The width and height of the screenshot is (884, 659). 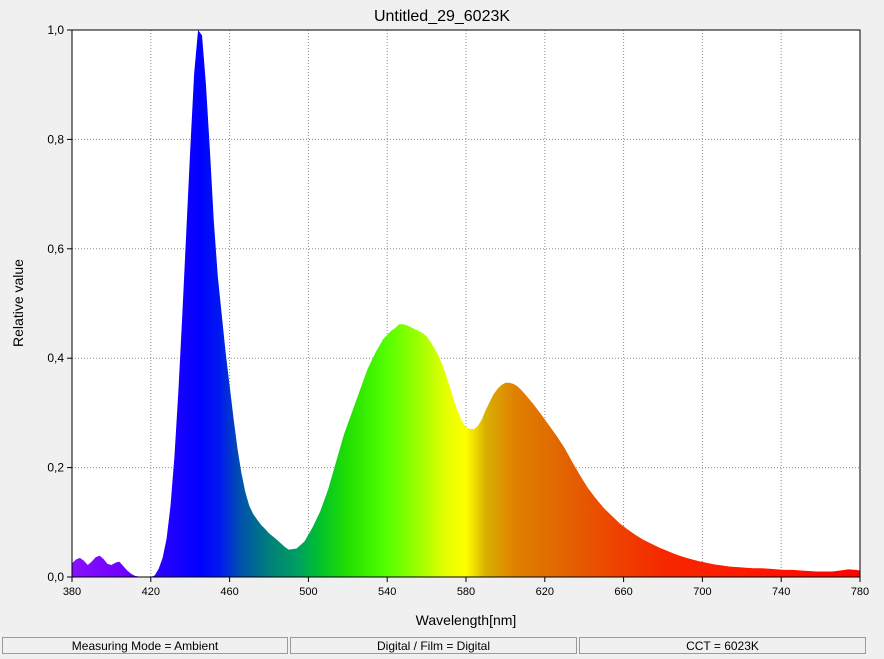 I want to click on y-tick-label: 0,0, so click(x=55, y=577).